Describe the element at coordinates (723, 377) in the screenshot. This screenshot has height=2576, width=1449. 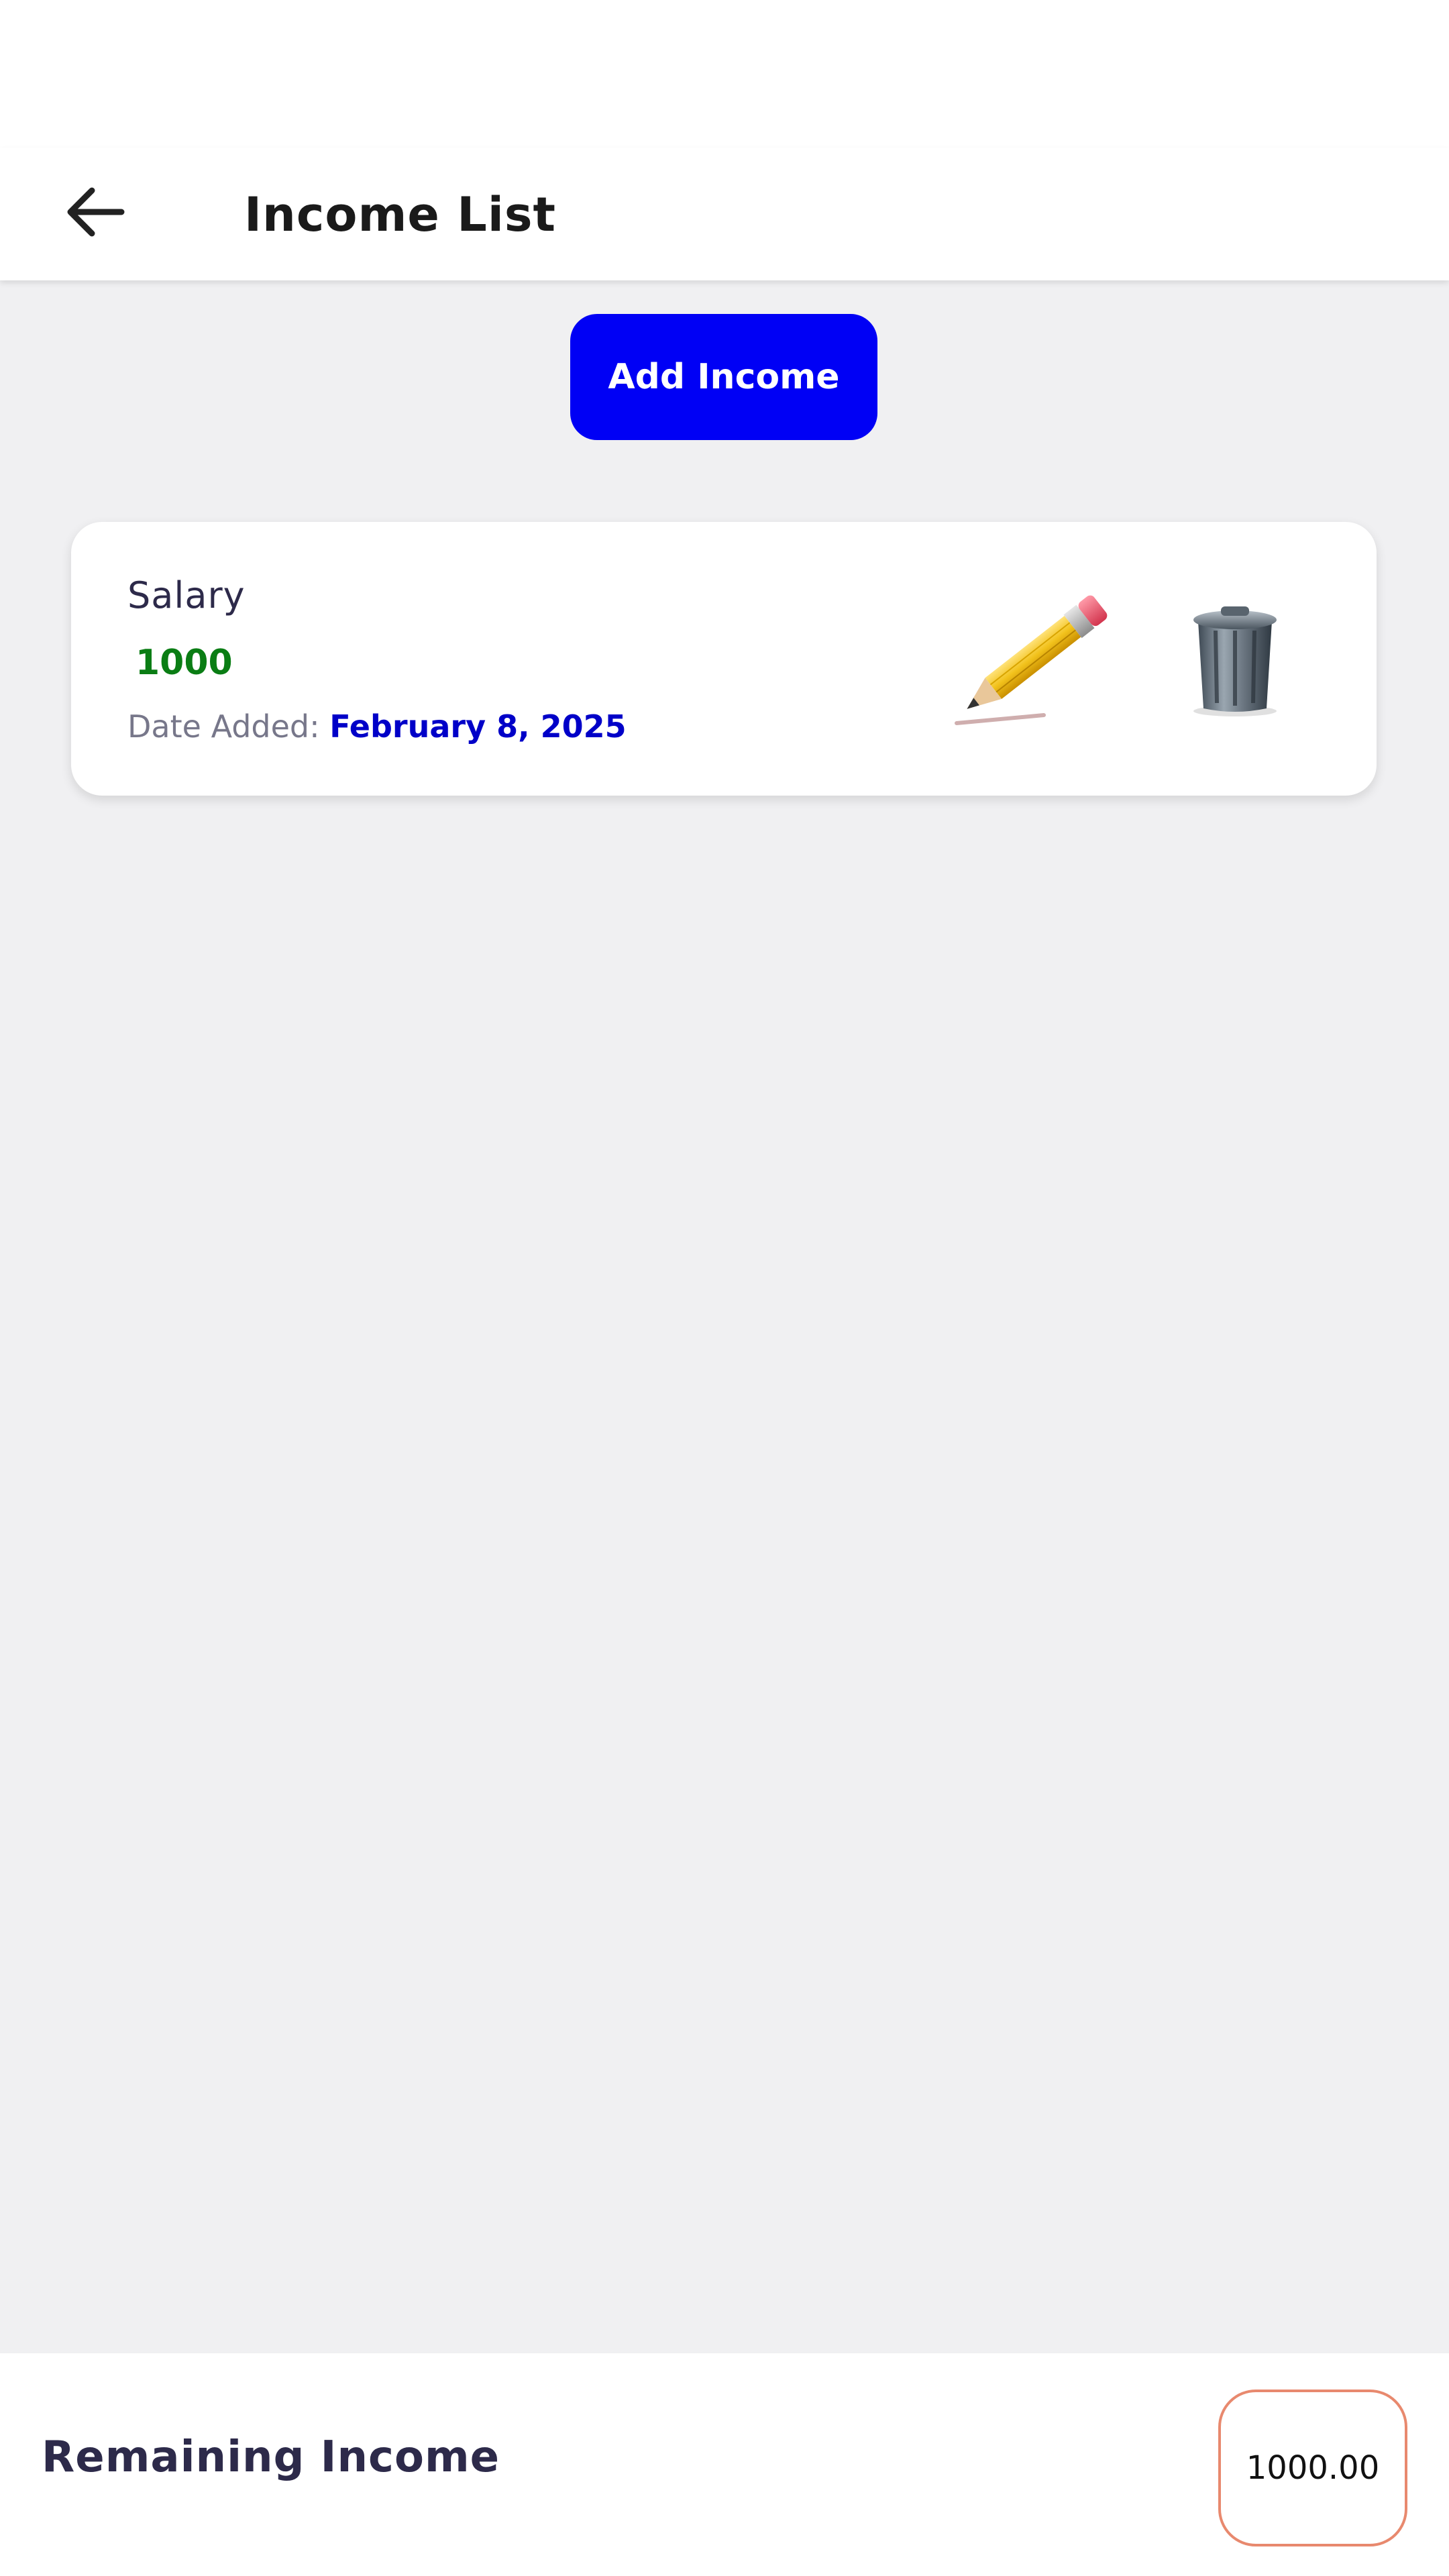
I see `add-income-button: Add Income` at that location.